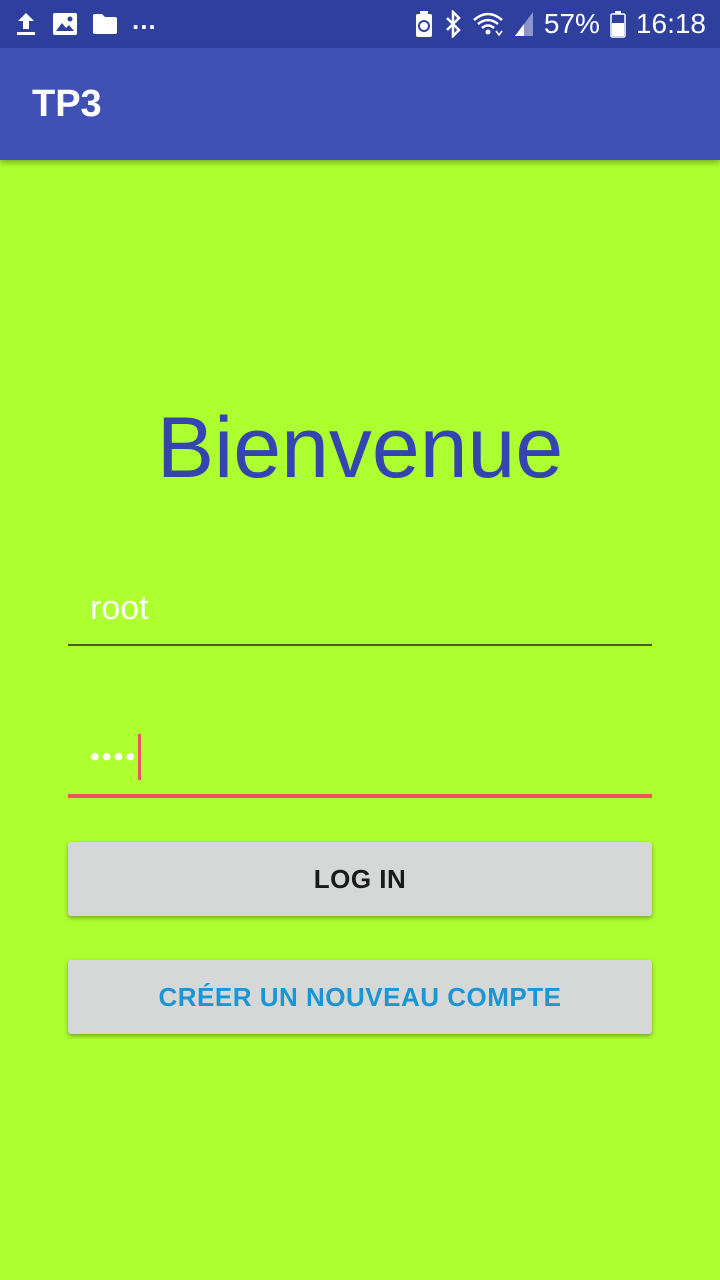 The image size is (720, 1280). I want to click on image-icon, so click(65, 24).